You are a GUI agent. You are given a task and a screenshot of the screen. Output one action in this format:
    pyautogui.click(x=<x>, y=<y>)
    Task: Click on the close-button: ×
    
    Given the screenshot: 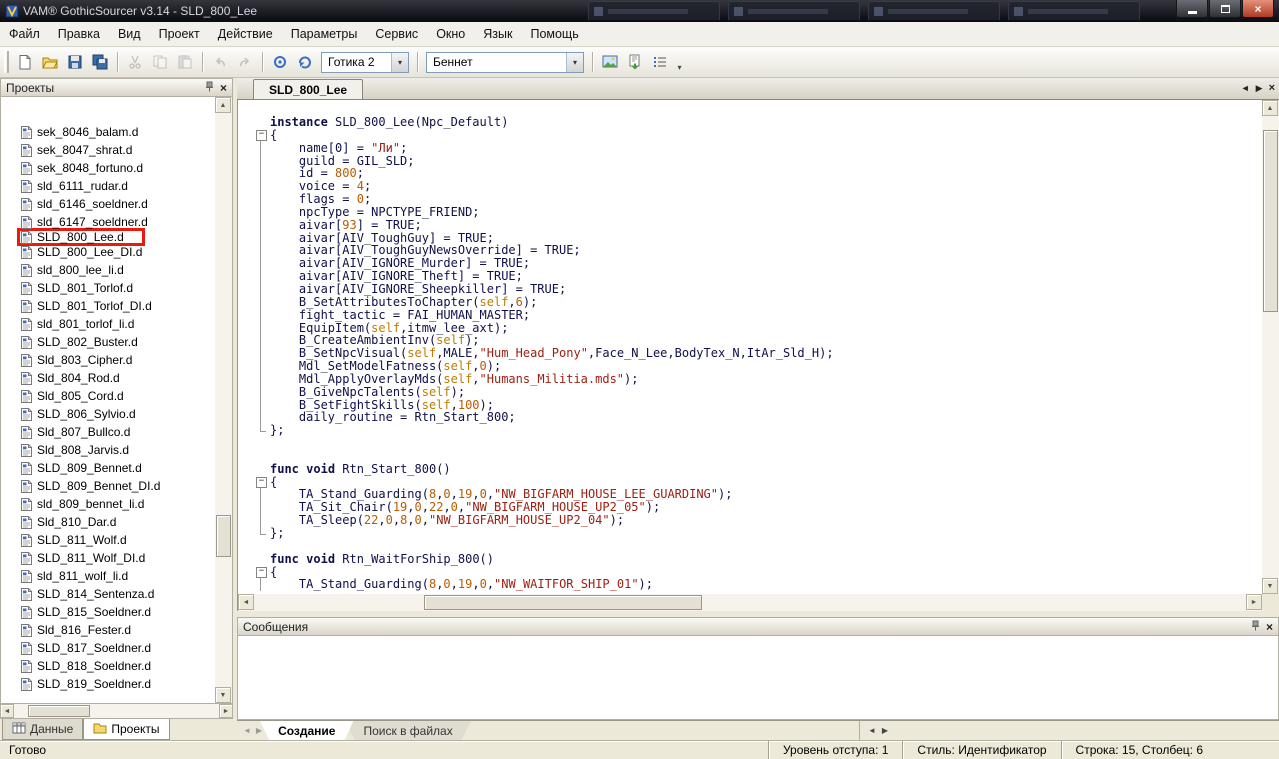 What is the action you would take?
    pyautogui.click(x=1258, y=9)
    